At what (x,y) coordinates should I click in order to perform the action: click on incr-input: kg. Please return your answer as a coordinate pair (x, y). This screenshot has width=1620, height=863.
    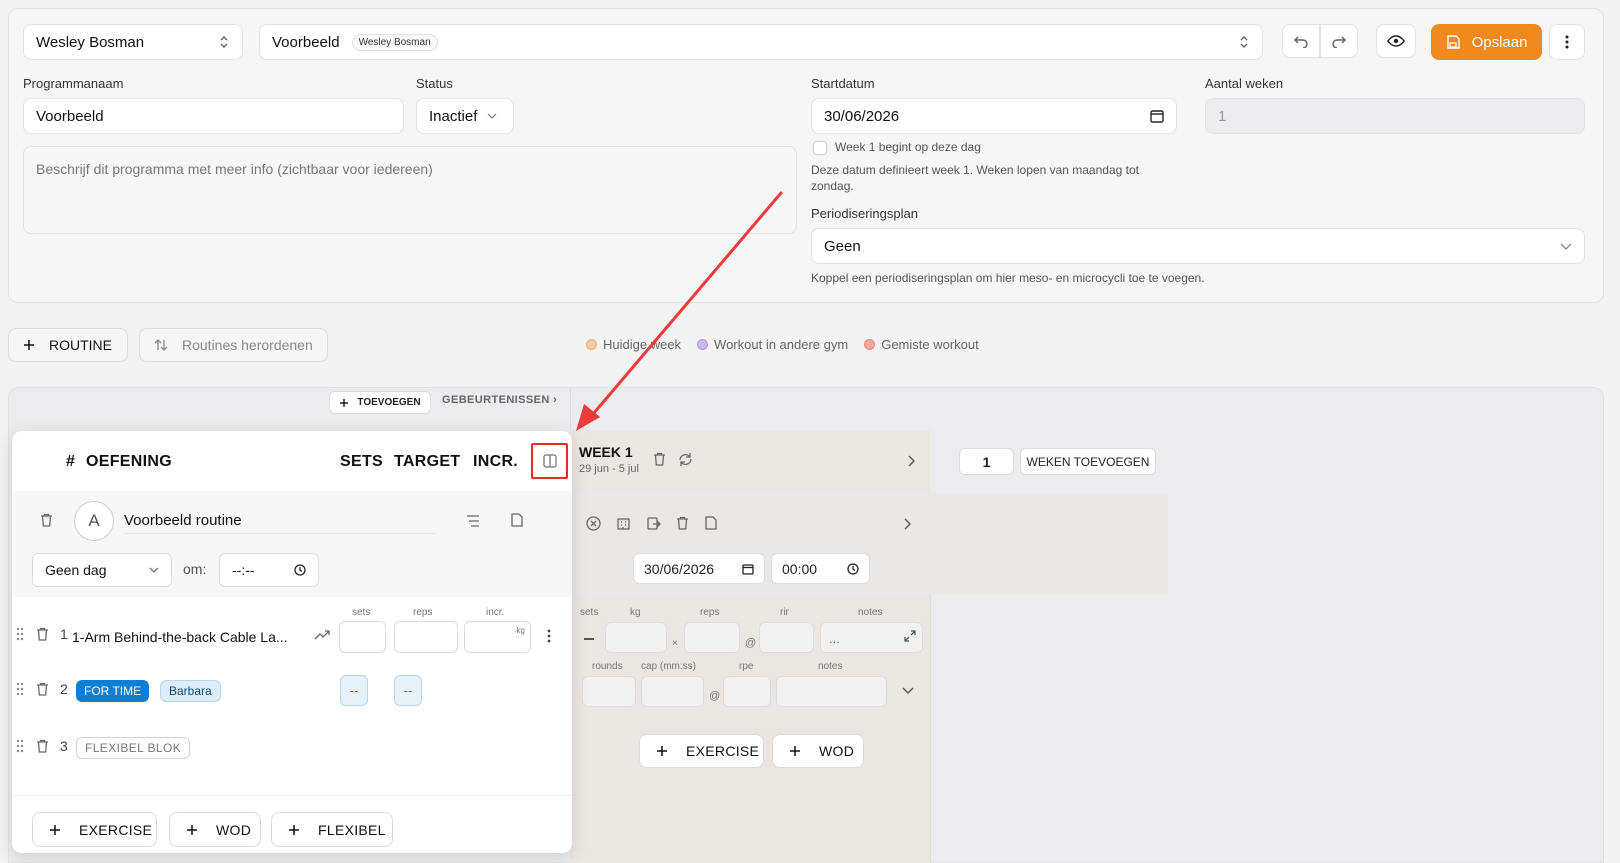
    Looking at the image, I should click on (497, 637).